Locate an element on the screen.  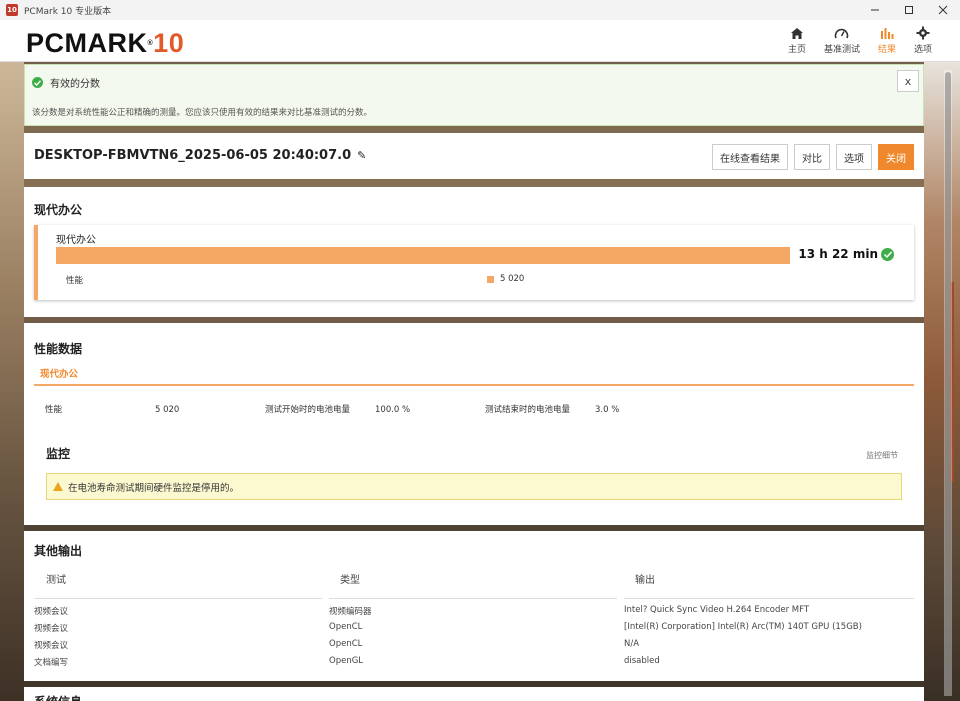
tab-label: 现代办公 is located at coordinates (59, 374).